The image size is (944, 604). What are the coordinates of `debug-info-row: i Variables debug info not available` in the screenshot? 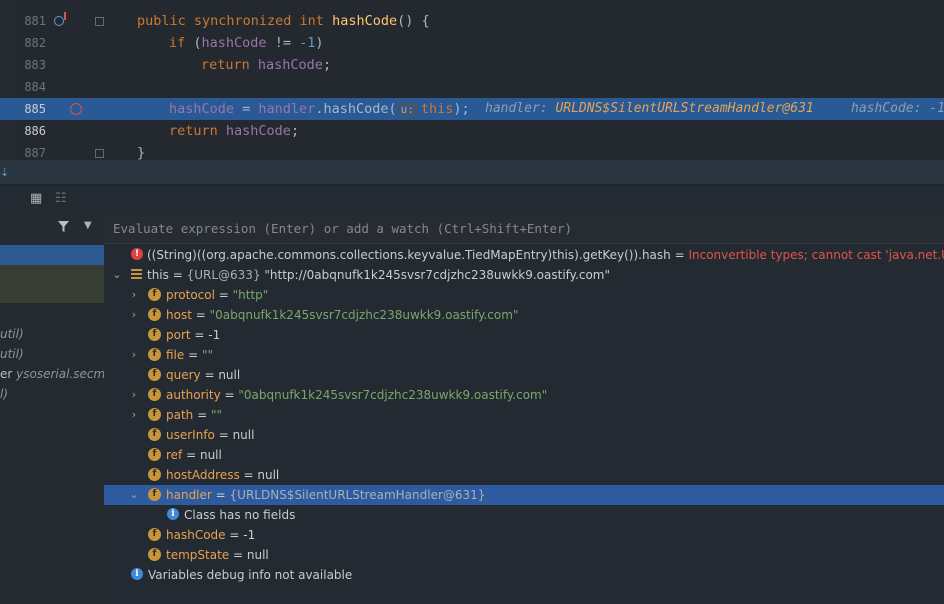 It's located at (524, 575).